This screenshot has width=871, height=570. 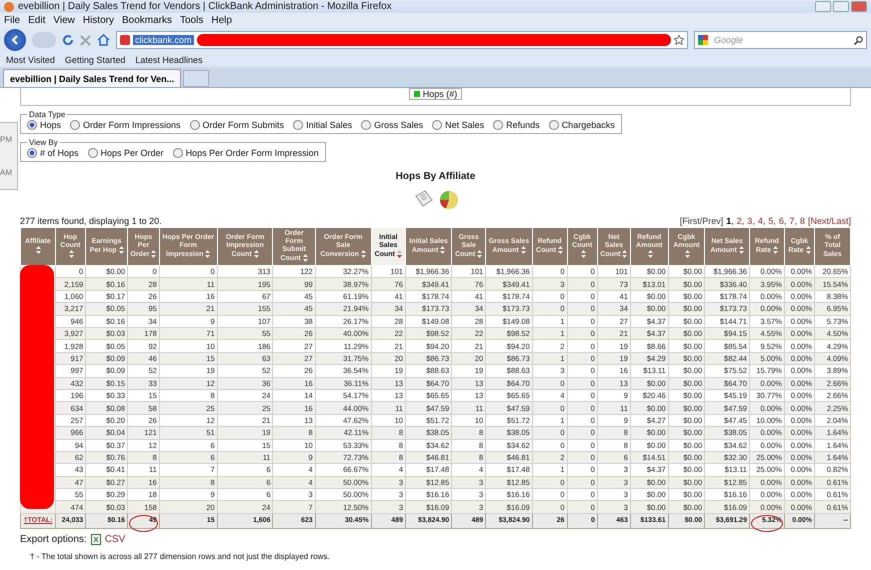 I want to click on radio-option: Initial Sales, so click(x=322, y=125).